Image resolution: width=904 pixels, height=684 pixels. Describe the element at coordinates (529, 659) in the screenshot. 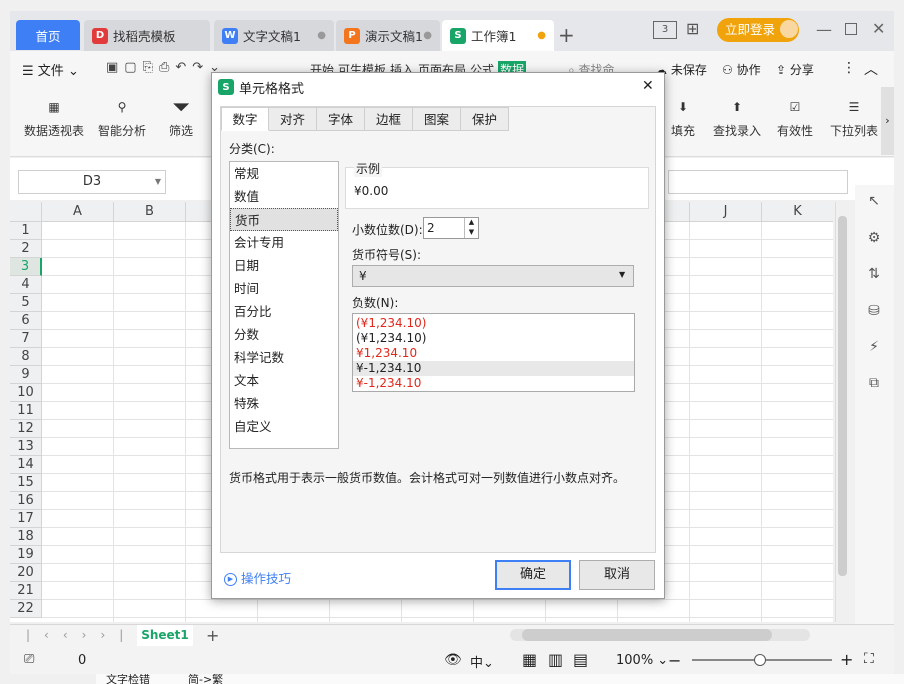

I see `normal-view-icon: ▦` at that location.